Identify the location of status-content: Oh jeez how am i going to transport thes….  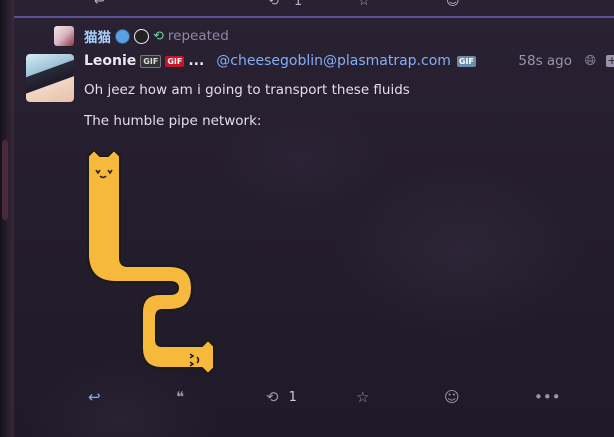
(344, 113).